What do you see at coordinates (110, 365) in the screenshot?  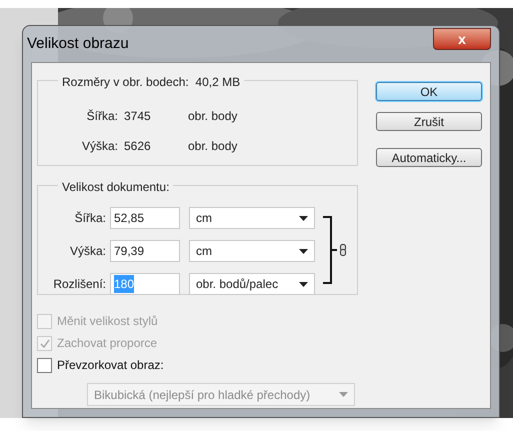 I see `checkbox-label: Převzorkovat obraz:` at bounding box center [110, 365].